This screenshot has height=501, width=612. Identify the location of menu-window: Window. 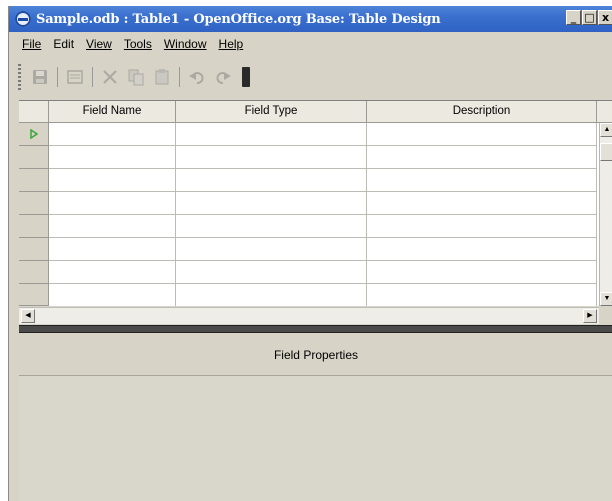
(185, 44).